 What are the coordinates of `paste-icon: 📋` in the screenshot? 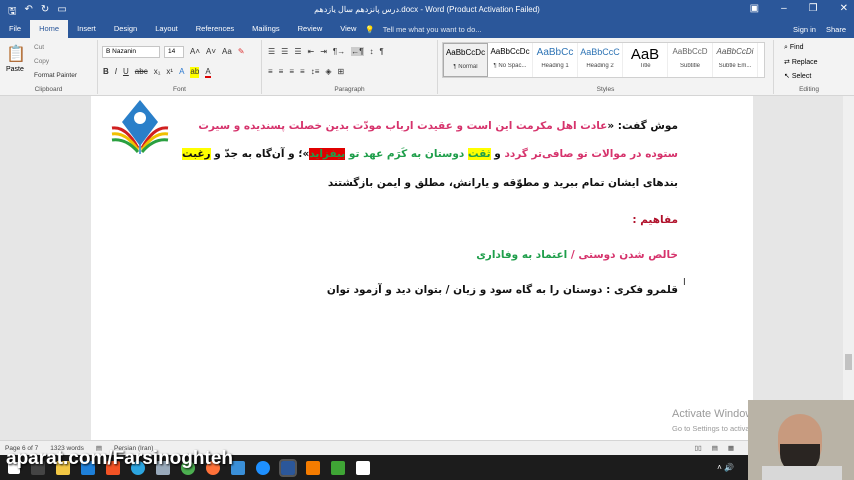 It's located at (16, 54).